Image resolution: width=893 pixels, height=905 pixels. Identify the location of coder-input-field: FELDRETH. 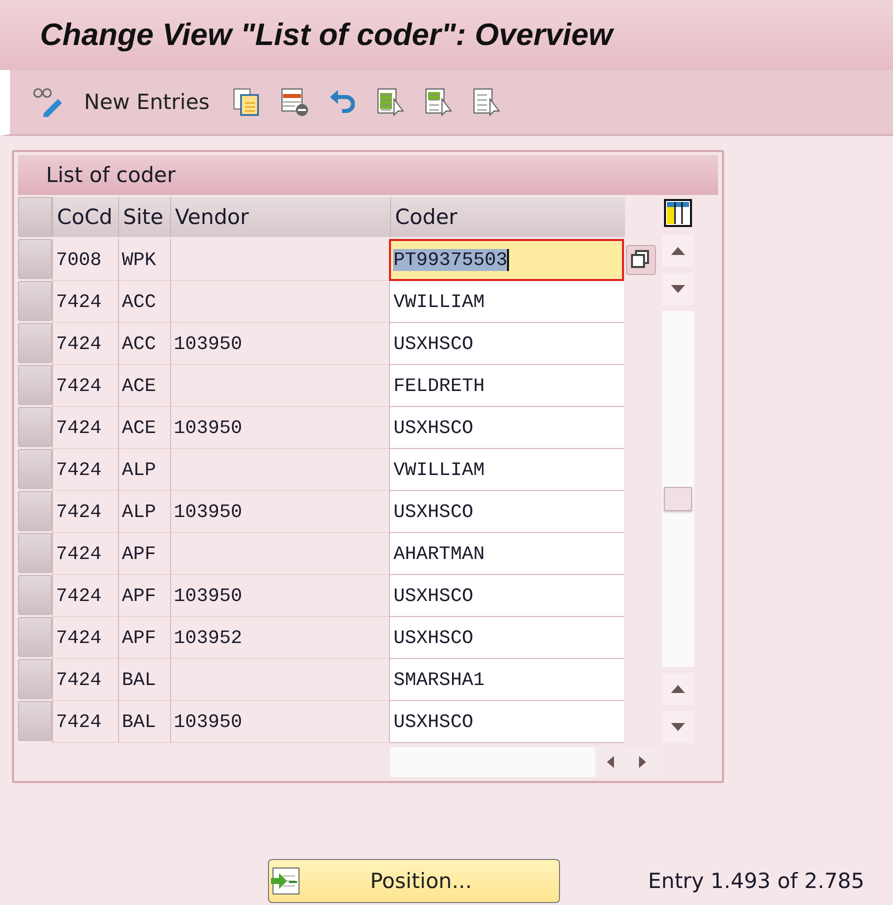
(506, 386).